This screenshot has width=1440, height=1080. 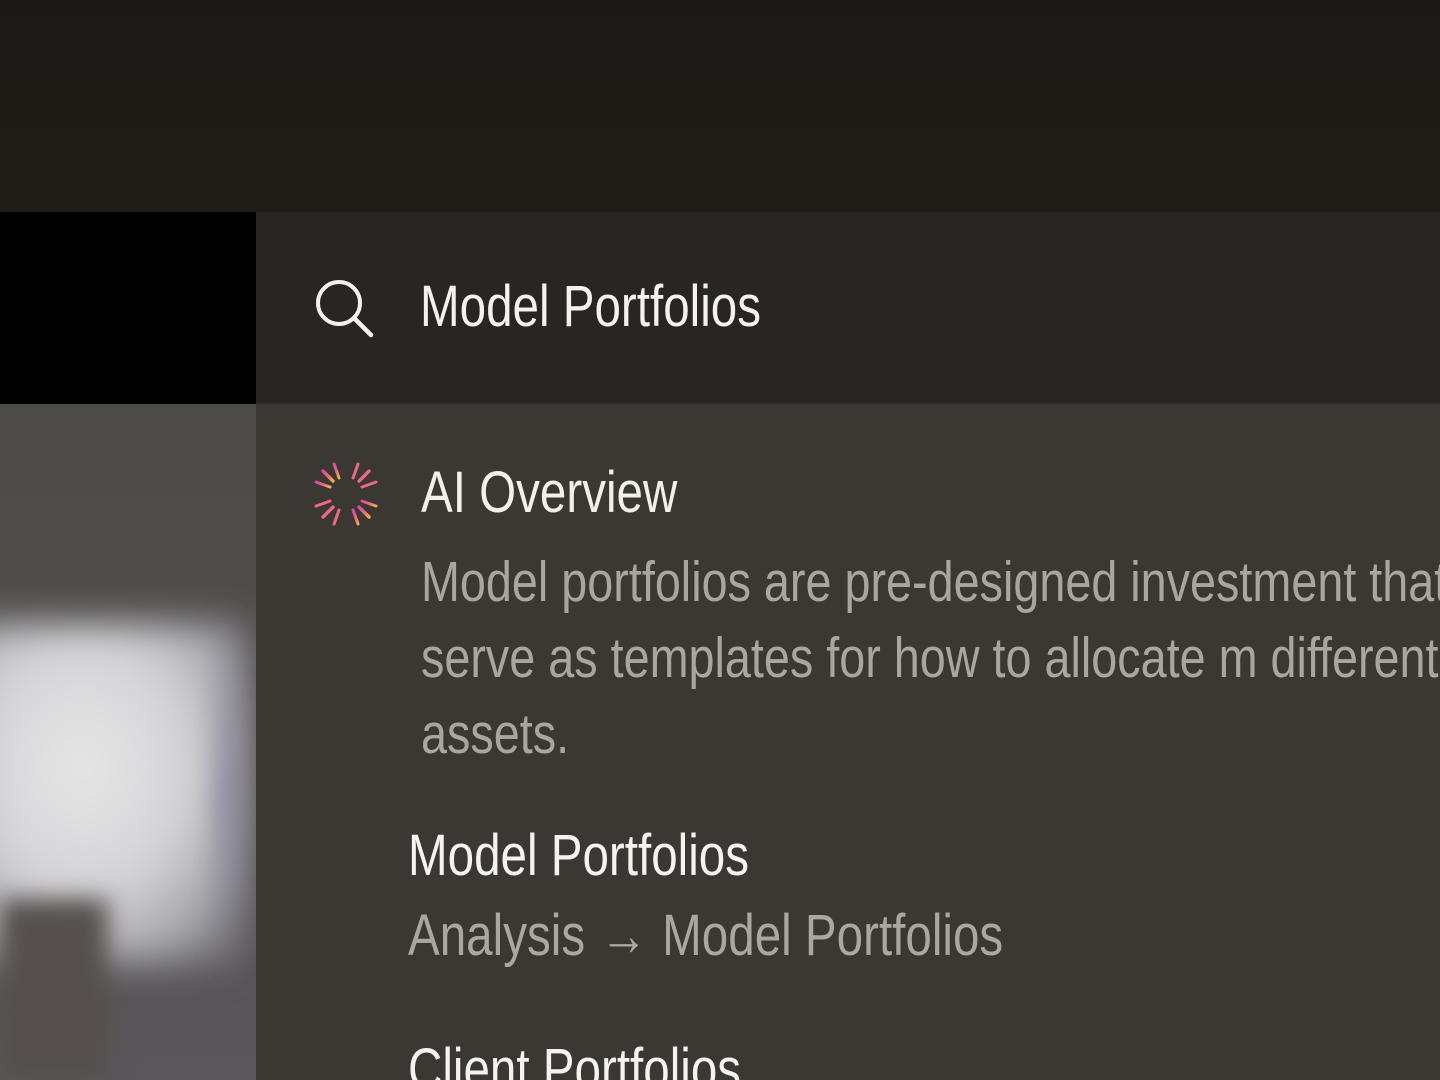 I want to click on result-title: Client Portfolios, so click(x=575, y=1058).